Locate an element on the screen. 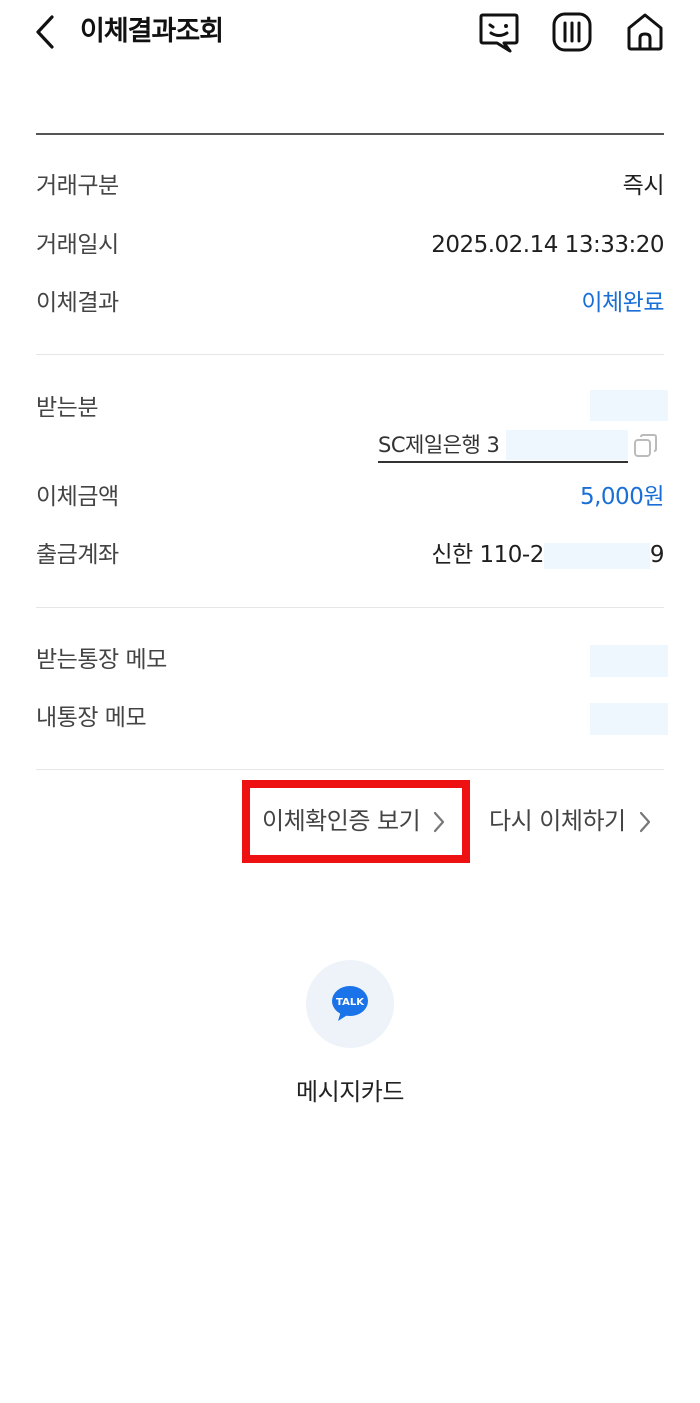 The width and height of the screenshot is (700, 1403). withdrawal-account-suffix: 9 is located at coordinates (657, 555).